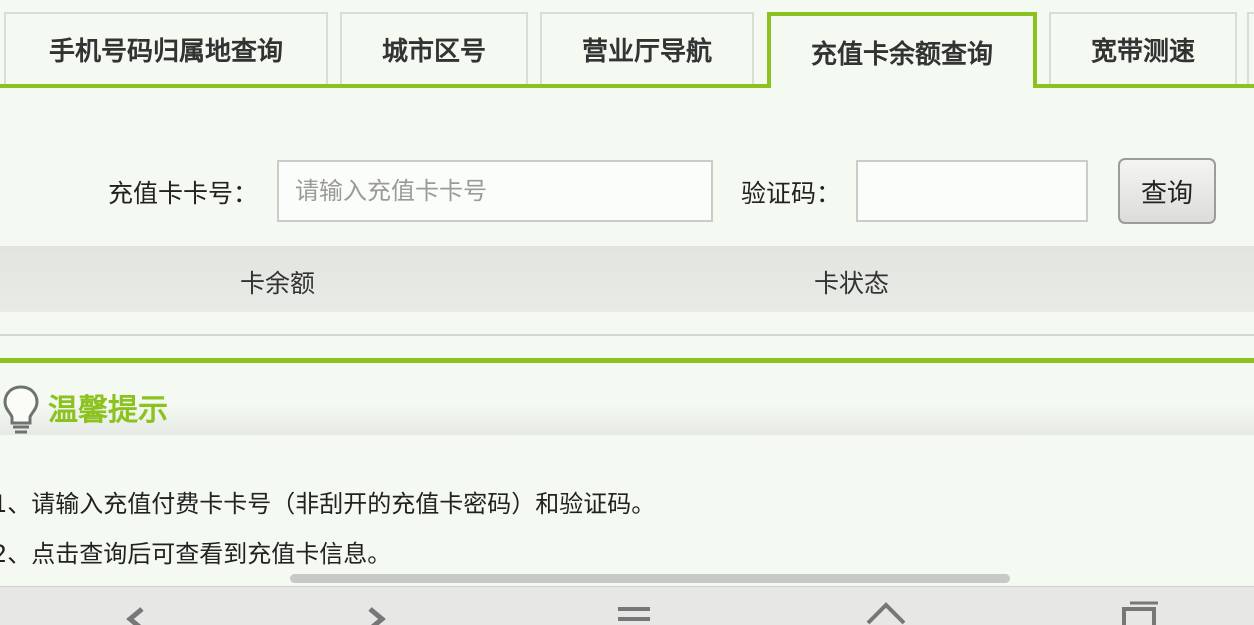 The height and width of the screenshot is (625, 1254). Describe the element at coordinates (852, 283) in the screenshot. I see `column-card-status: 卡状态` at that location.